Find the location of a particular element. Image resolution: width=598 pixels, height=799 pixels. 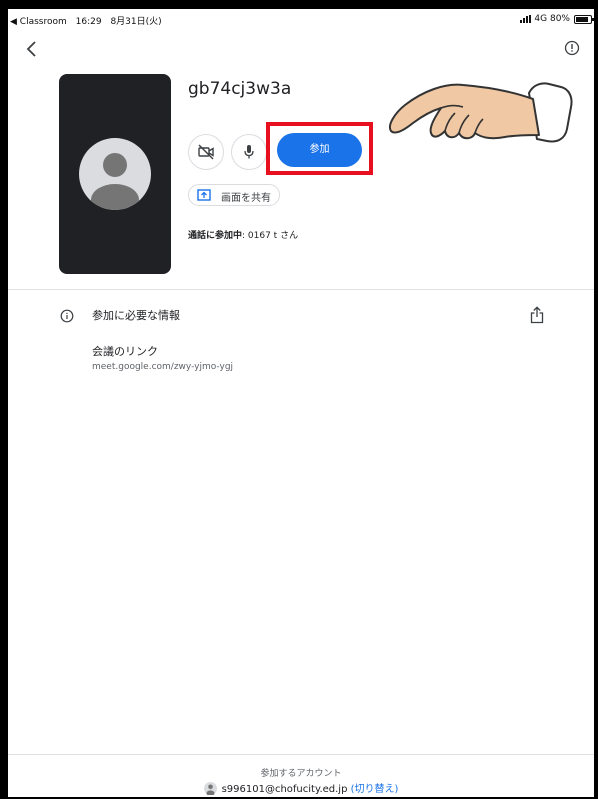

status-date: 8月31日(火) is located at coordinates (136, 22).